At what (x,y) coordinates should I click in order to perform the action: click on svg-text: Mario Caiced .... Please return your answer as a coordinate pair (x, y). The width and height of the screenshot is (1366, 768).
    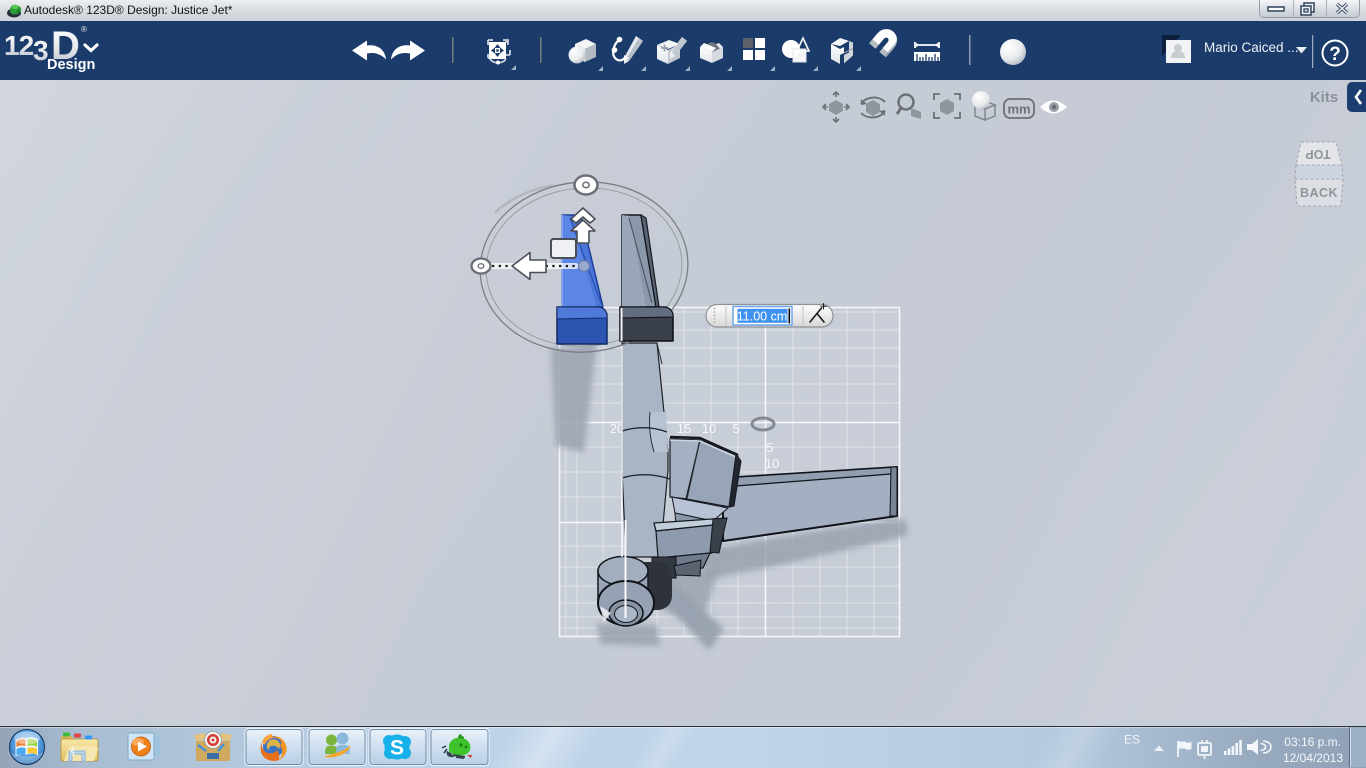
    Looking at the image, I should click on (1251, 47).